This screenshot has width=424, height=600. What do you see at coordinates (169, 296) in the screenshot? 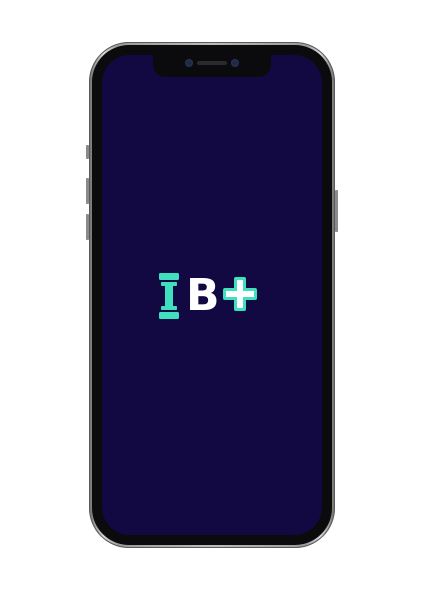
I see `dumbbell-icon` at bounding box center [169, 296].